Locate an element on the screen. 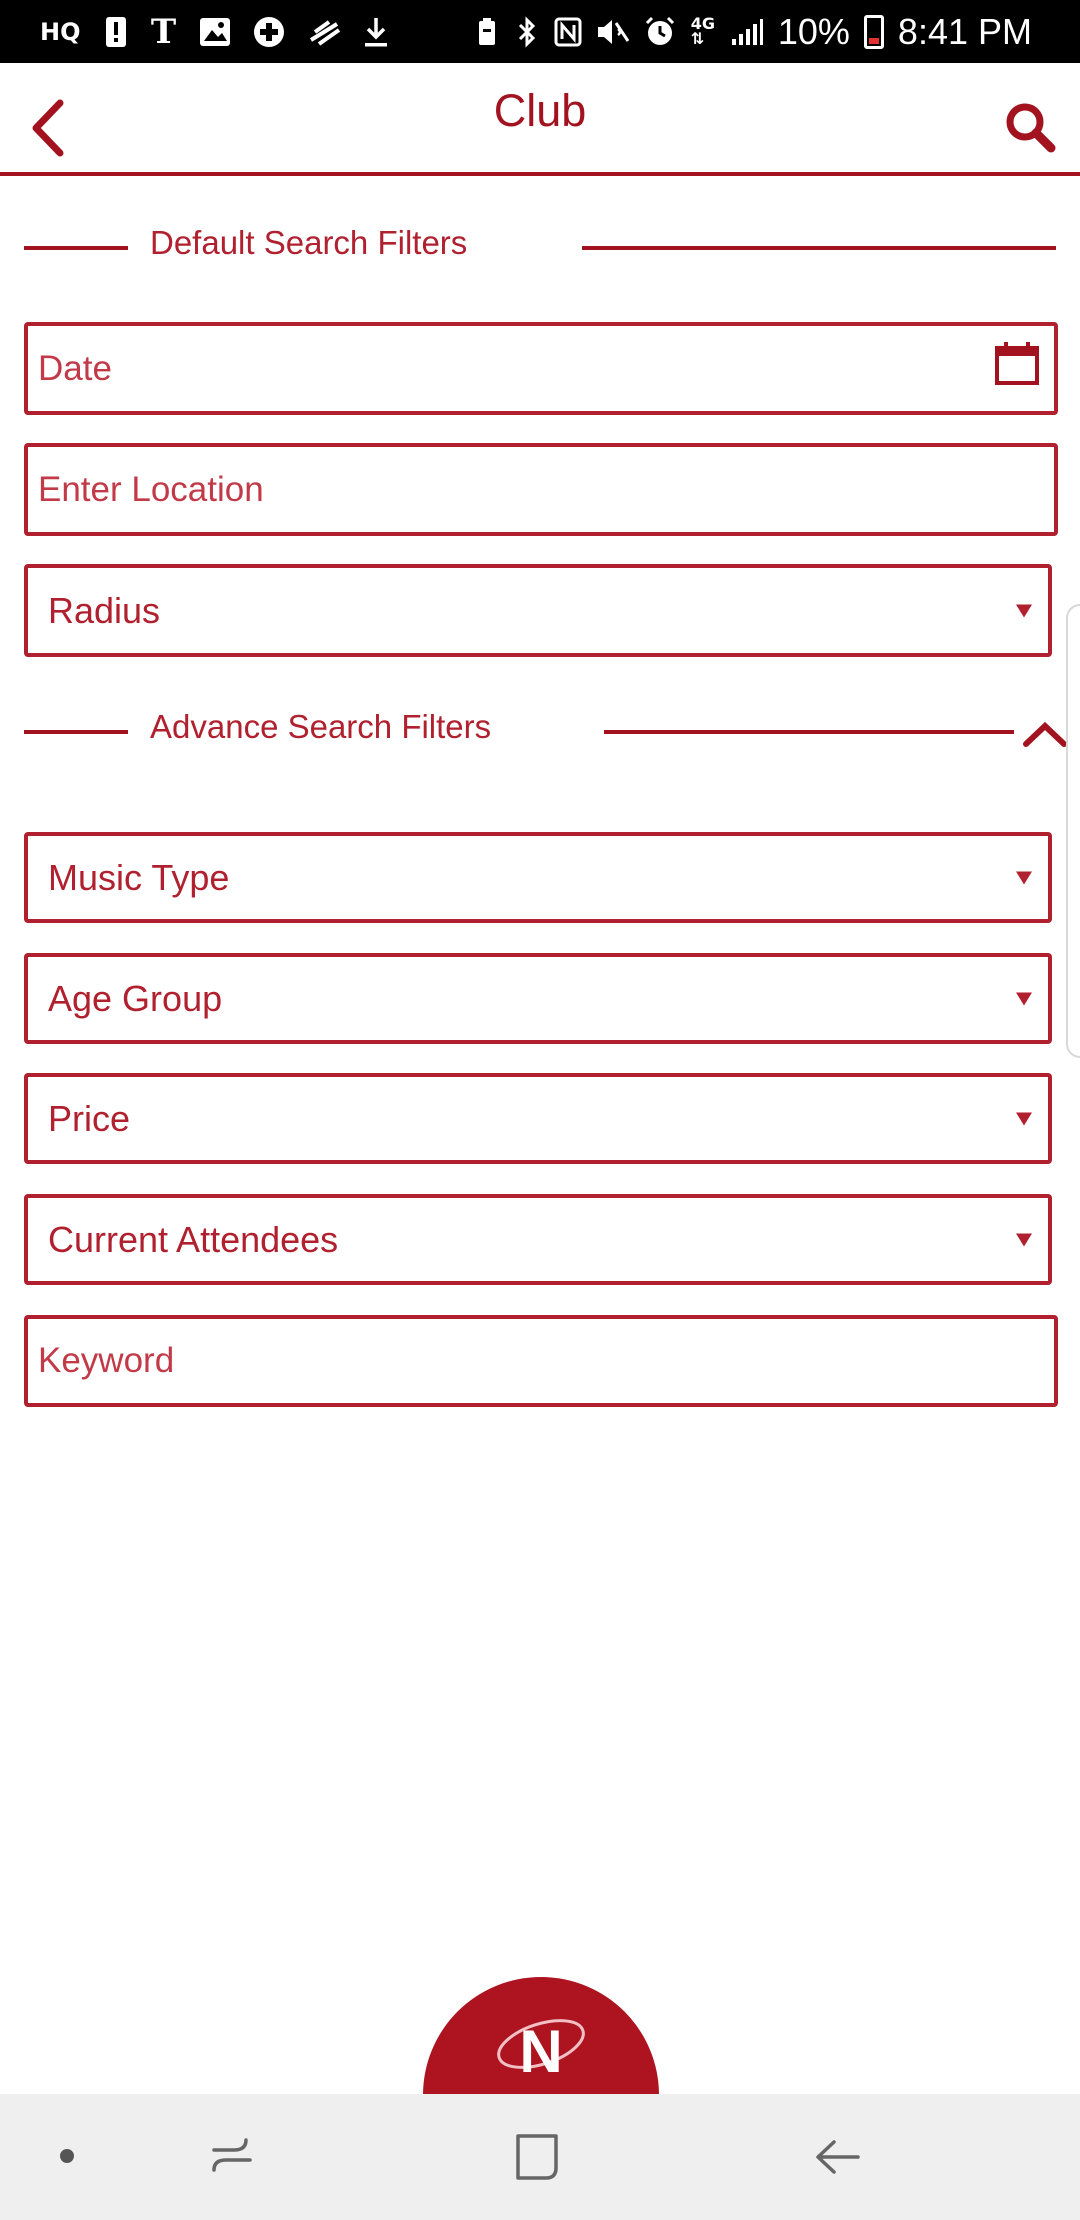 Image resolution: width=1080 pixels, height=2220 pixels. page-title: Club is located at coordinates (540, 110).